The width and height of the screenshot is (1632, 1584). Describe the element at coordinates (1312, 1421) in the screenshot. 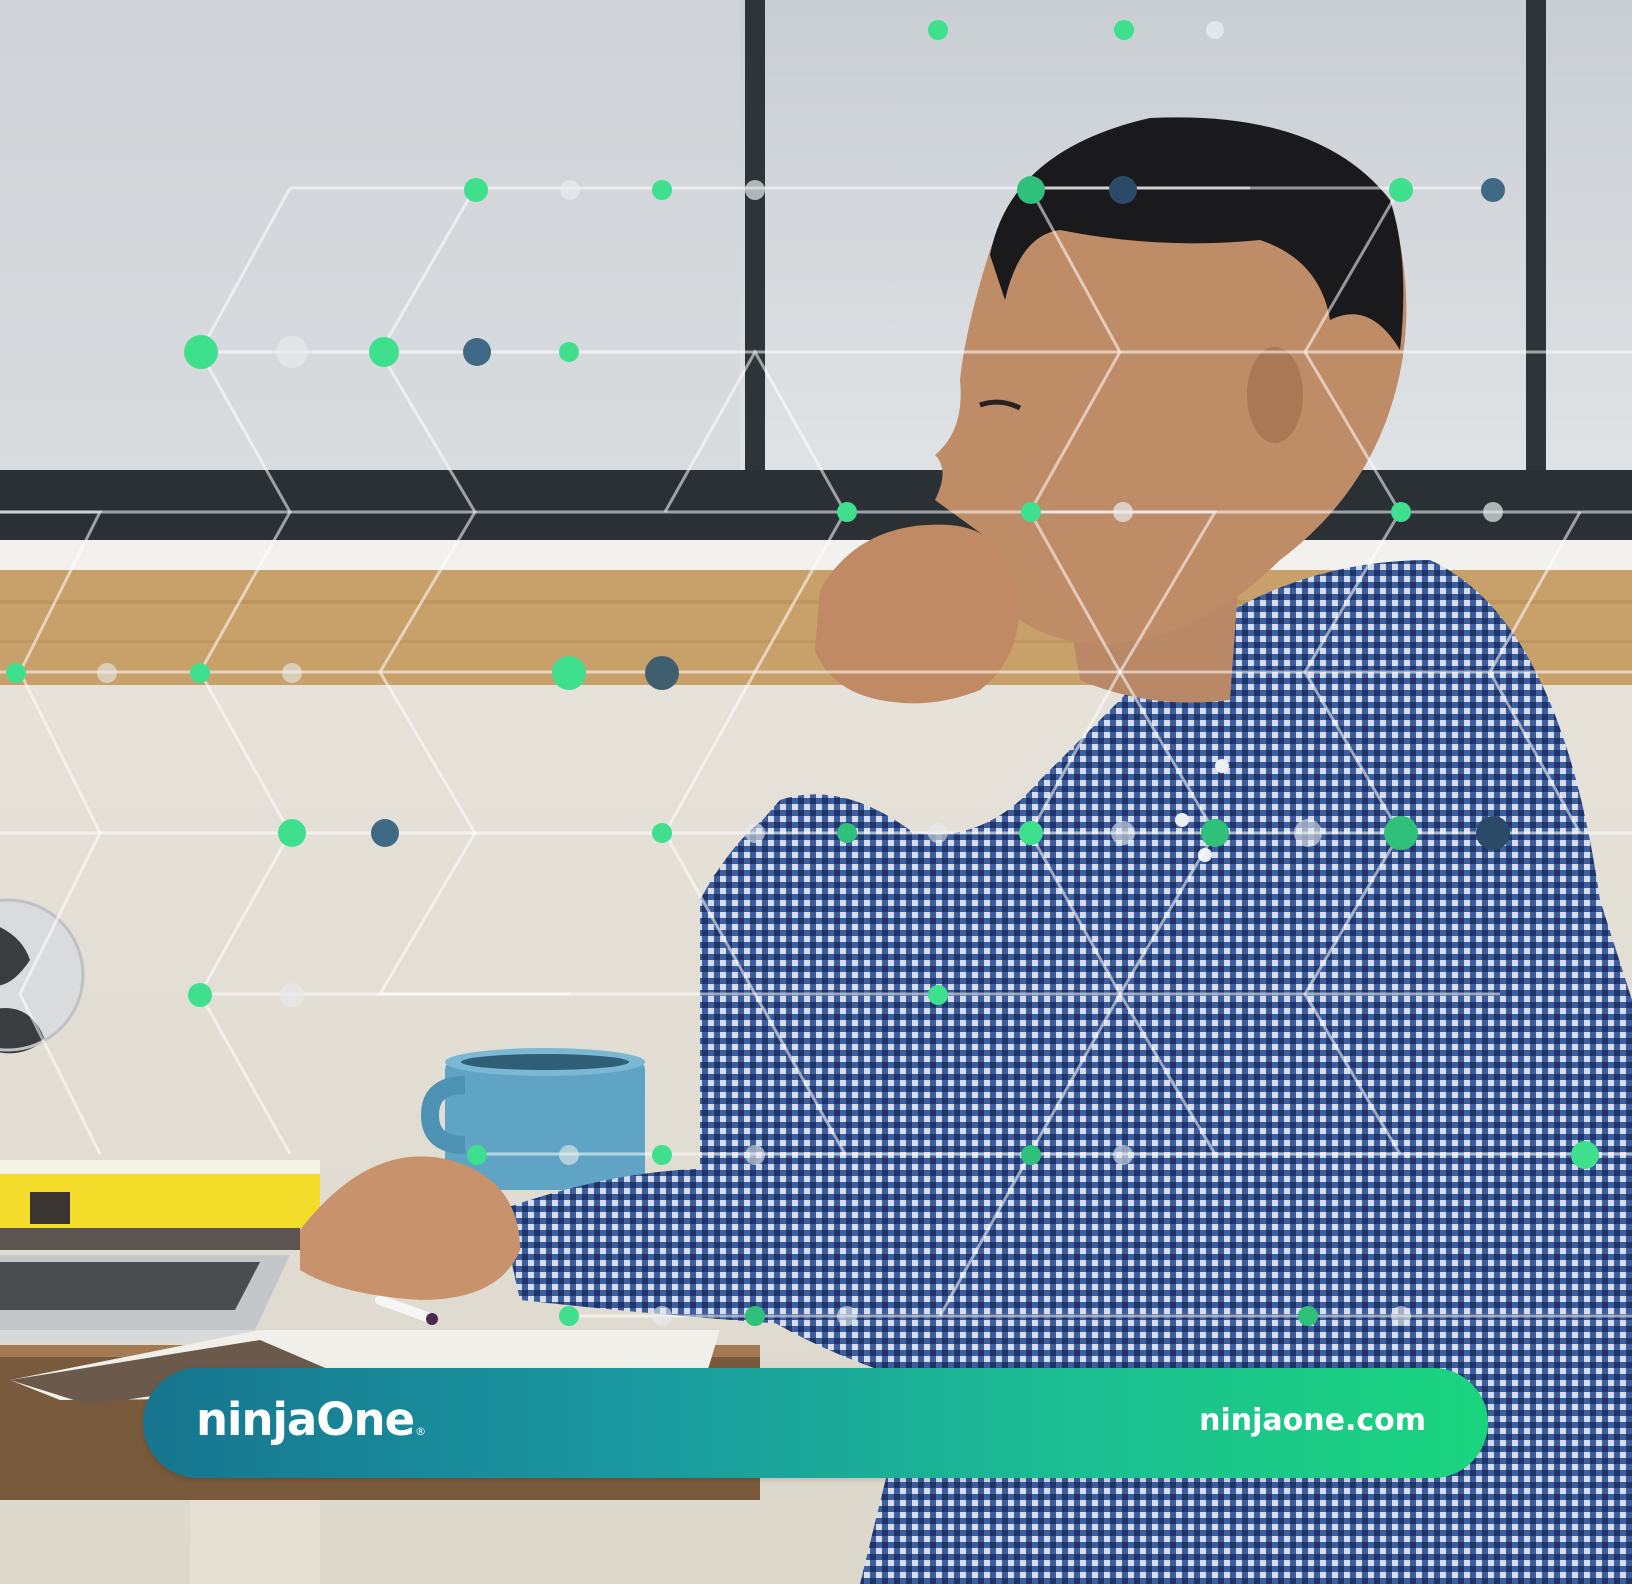

I see `website-link: ninjaone.com` at that location.